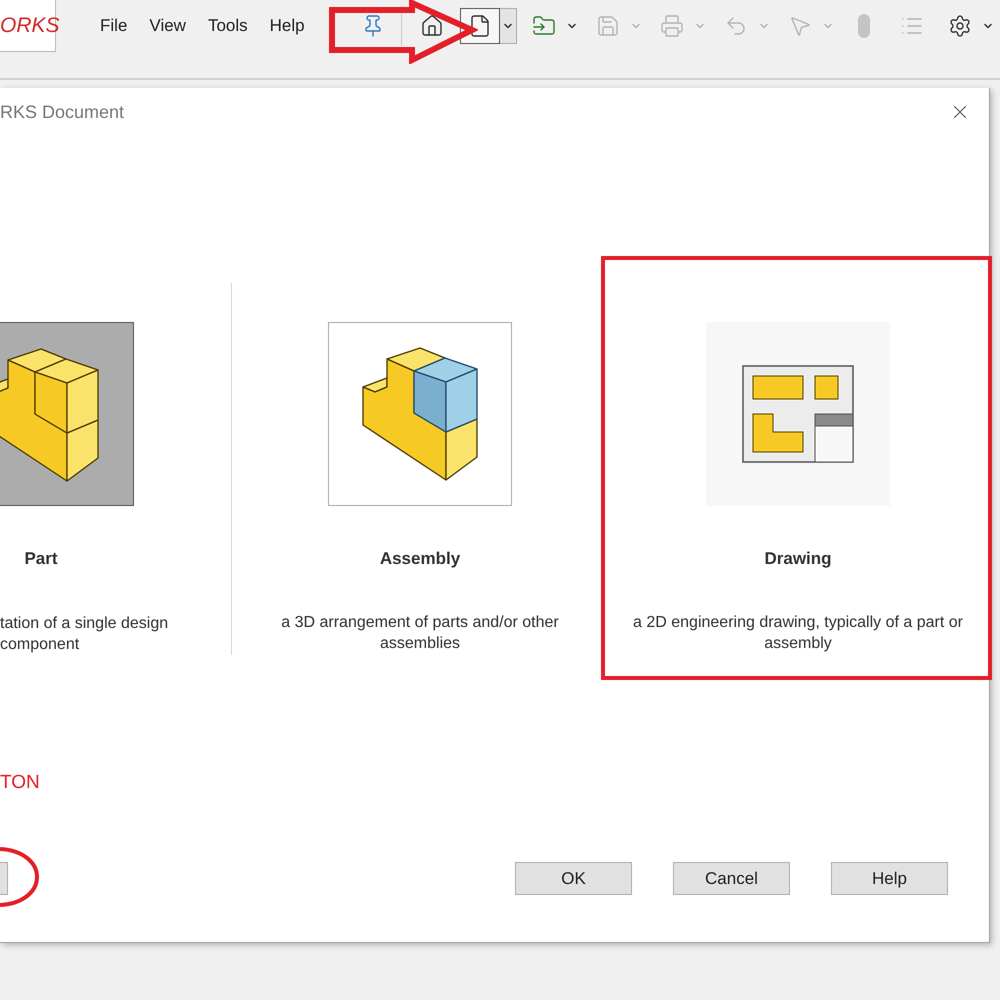 Image resolution: width=1000 pixels, height=1000 pixels. I want to click on ellipse-annotation, so click(20, 877).